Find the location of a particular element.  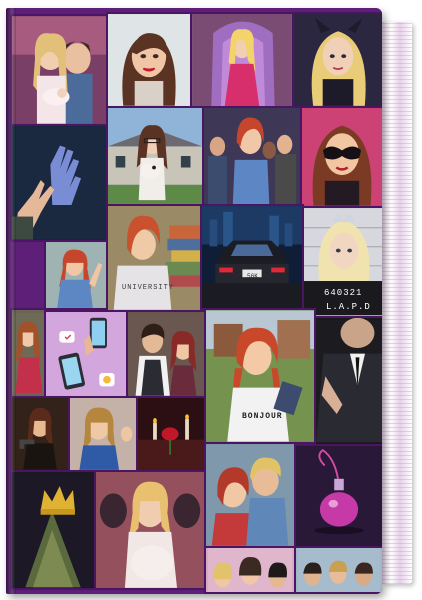

tile-potion is located at coordinates (338, 496).